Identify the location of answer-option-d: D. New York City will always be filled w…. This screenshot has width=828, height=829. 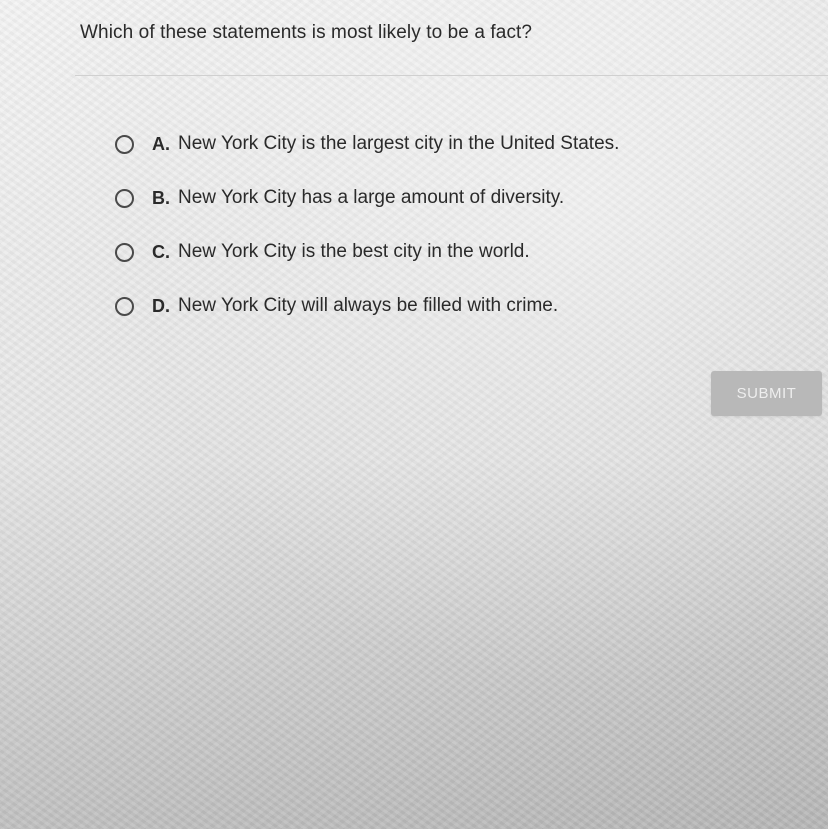
(367, 306).